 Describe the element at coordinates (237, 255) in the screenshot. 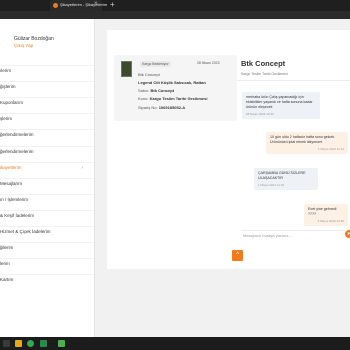

I see `scroll-to-top-button: ^` at that location.